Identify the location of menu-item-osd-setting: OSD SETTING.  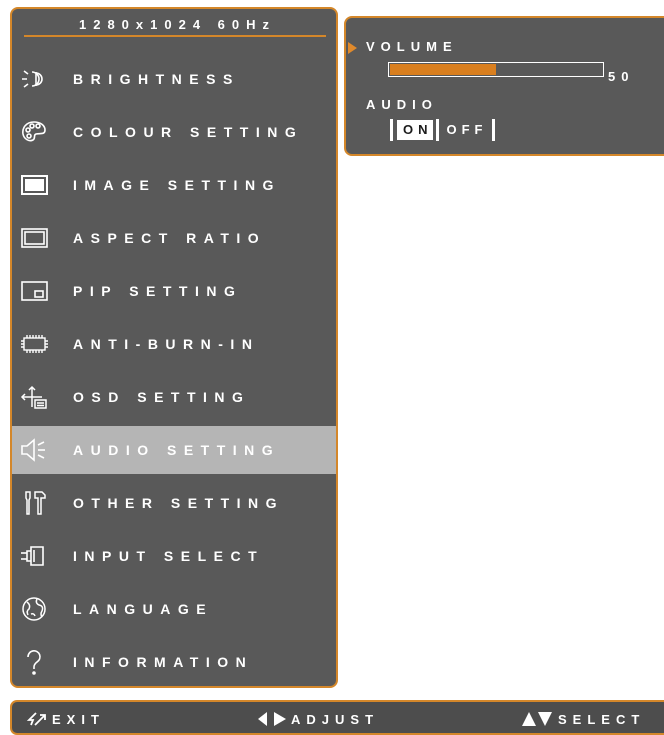
(174, 397).